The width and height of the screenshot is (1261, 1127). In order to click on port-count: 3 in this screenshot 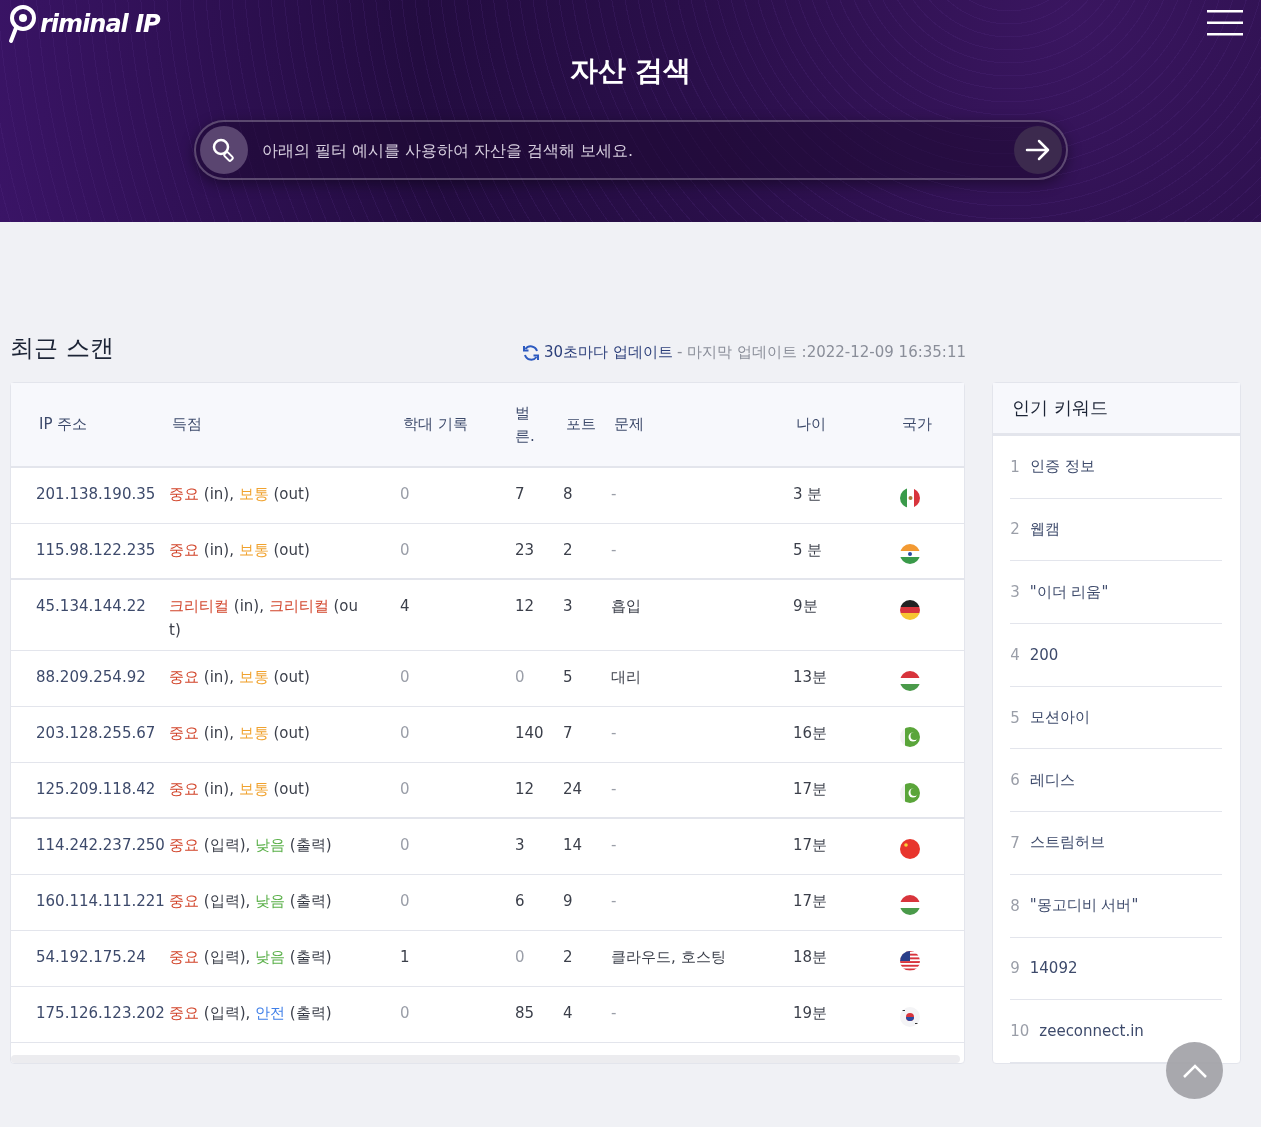, I will do `click(568, 606)`.